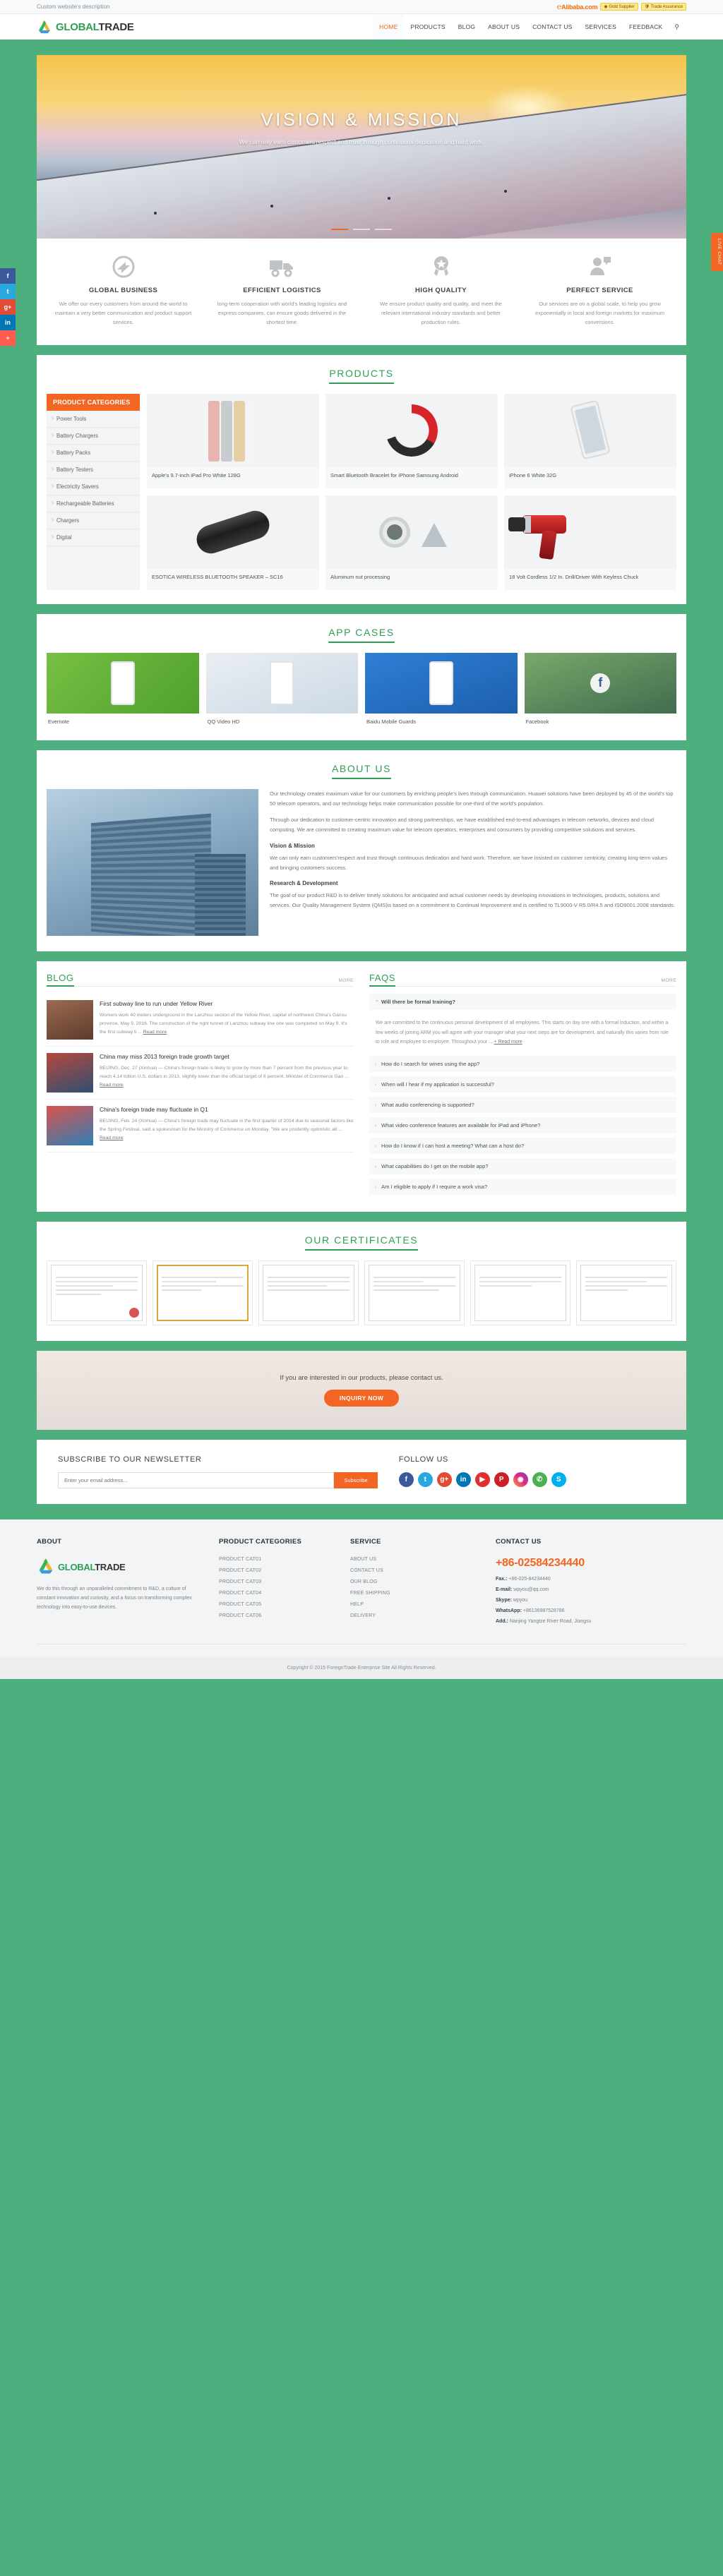 The width and height of the screenshot is (723, 2576). Describe the element at coordinates (281, 689) in the screenshot. I see `app-case-card: QQ Video HD` at that location.